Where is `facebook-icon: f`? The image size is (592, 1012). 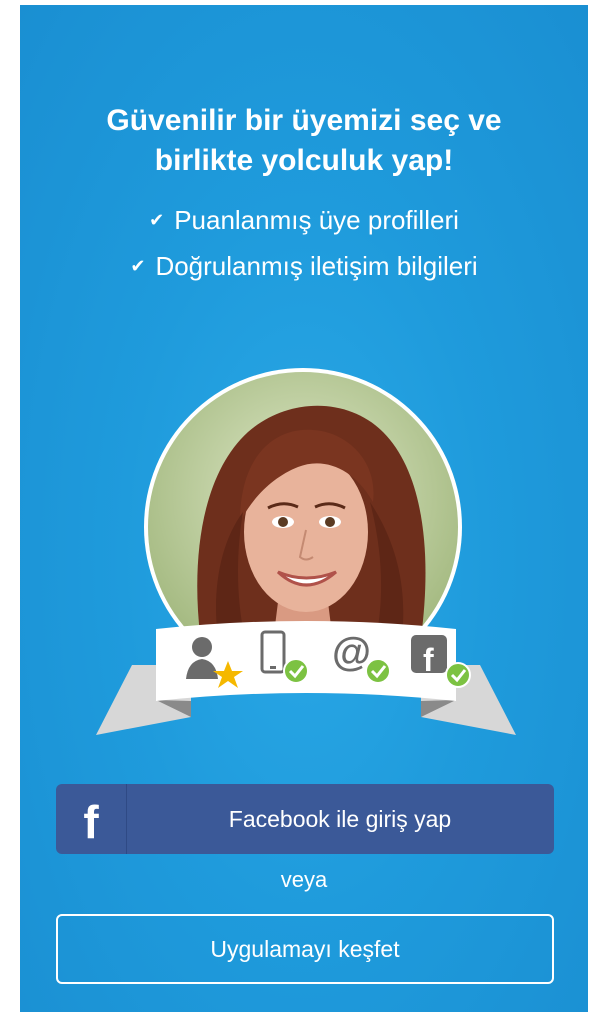 facebook-icon: f is located at coordinates (91, 819).